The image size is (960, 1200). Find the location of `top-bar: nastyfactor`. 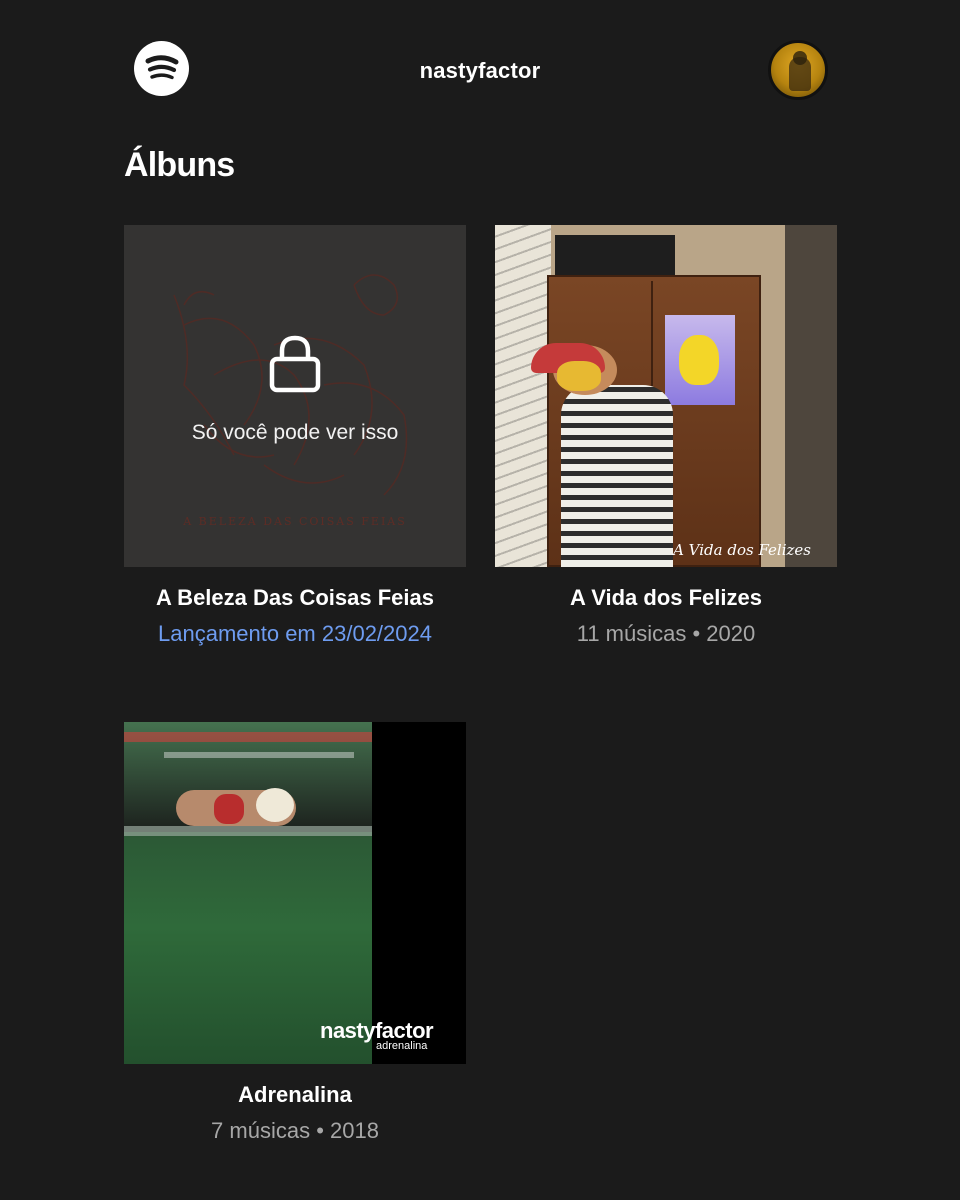

top-bar: nastyfactor is located at coordinates (480, 70).